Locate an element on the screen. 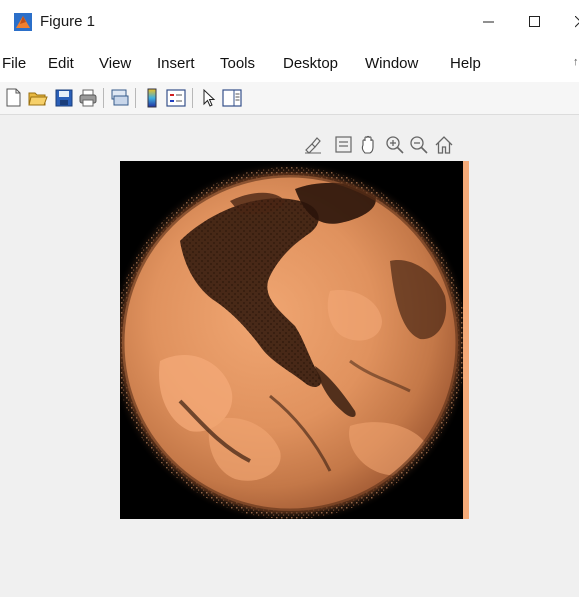 This screenshot has width=579, height=597. menu-desktop: Desktop is located at coordinates (310, 64).